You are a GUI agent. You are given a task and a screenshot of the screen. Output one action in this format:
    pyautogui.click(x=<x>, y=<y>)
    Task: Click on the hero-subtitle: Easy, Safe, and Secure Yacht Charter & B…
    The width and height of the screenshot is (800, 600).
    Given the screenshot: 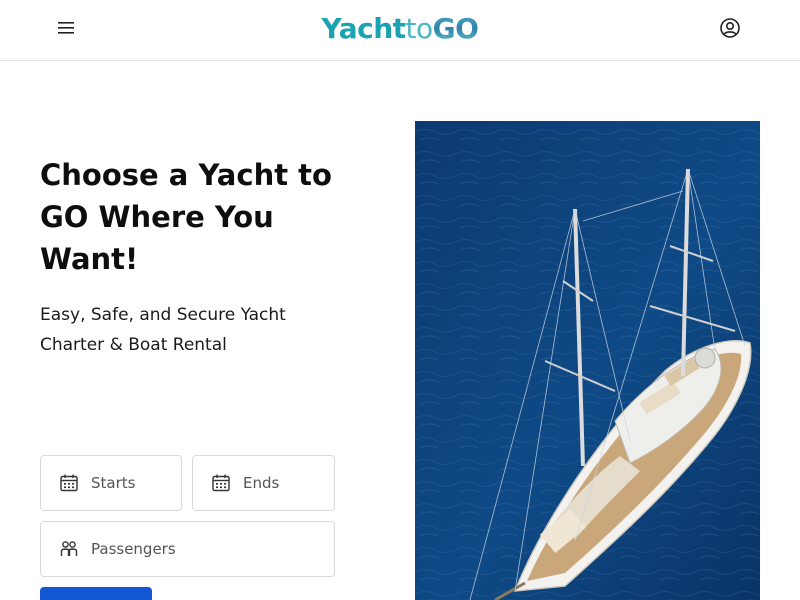 What is the action you would take?
    pyautogui.click(x=163, y=330)
    